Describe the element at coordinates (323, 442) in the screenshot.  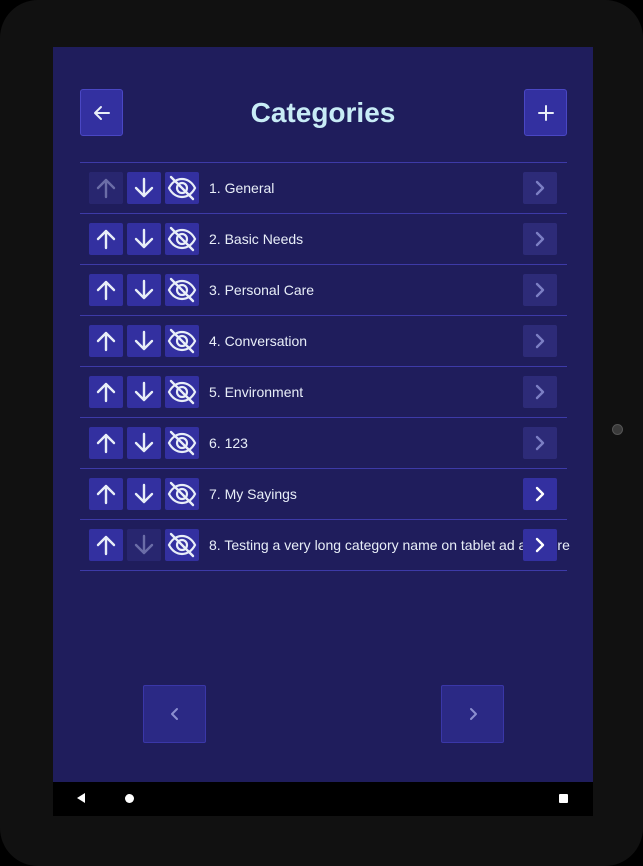
I see `category-row: 6. 123` at that location.